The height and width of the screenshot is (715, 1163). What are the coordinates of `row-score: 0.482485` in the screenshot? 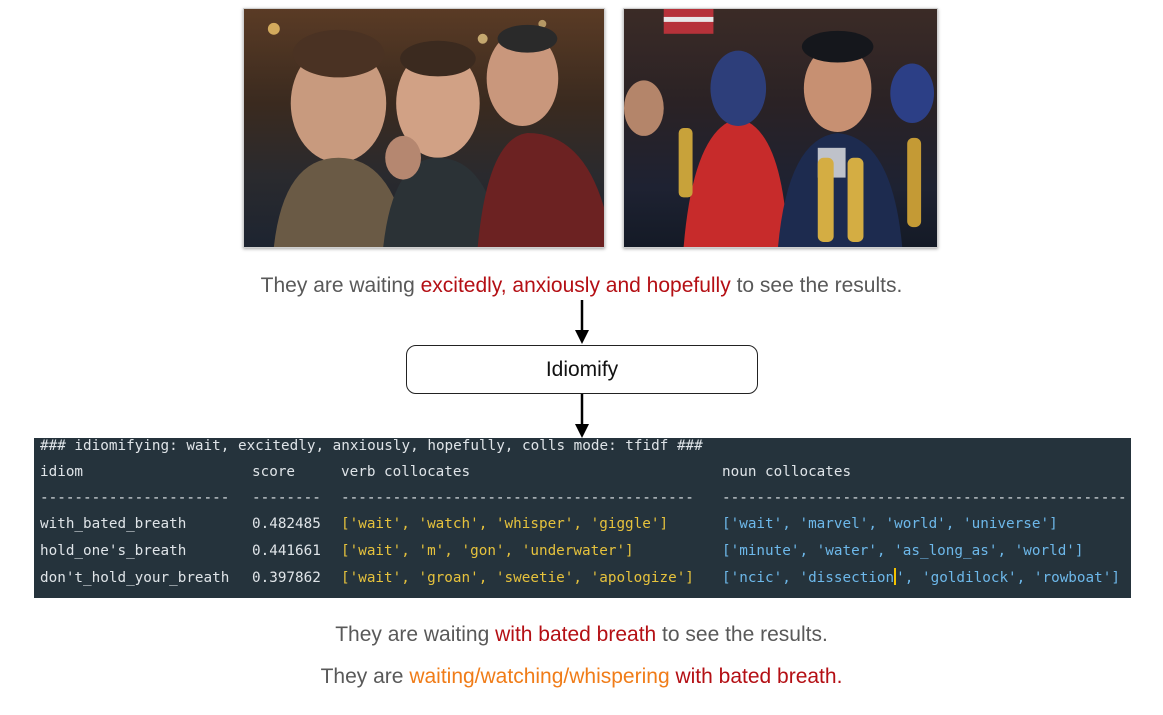 It's located at (286, 524).